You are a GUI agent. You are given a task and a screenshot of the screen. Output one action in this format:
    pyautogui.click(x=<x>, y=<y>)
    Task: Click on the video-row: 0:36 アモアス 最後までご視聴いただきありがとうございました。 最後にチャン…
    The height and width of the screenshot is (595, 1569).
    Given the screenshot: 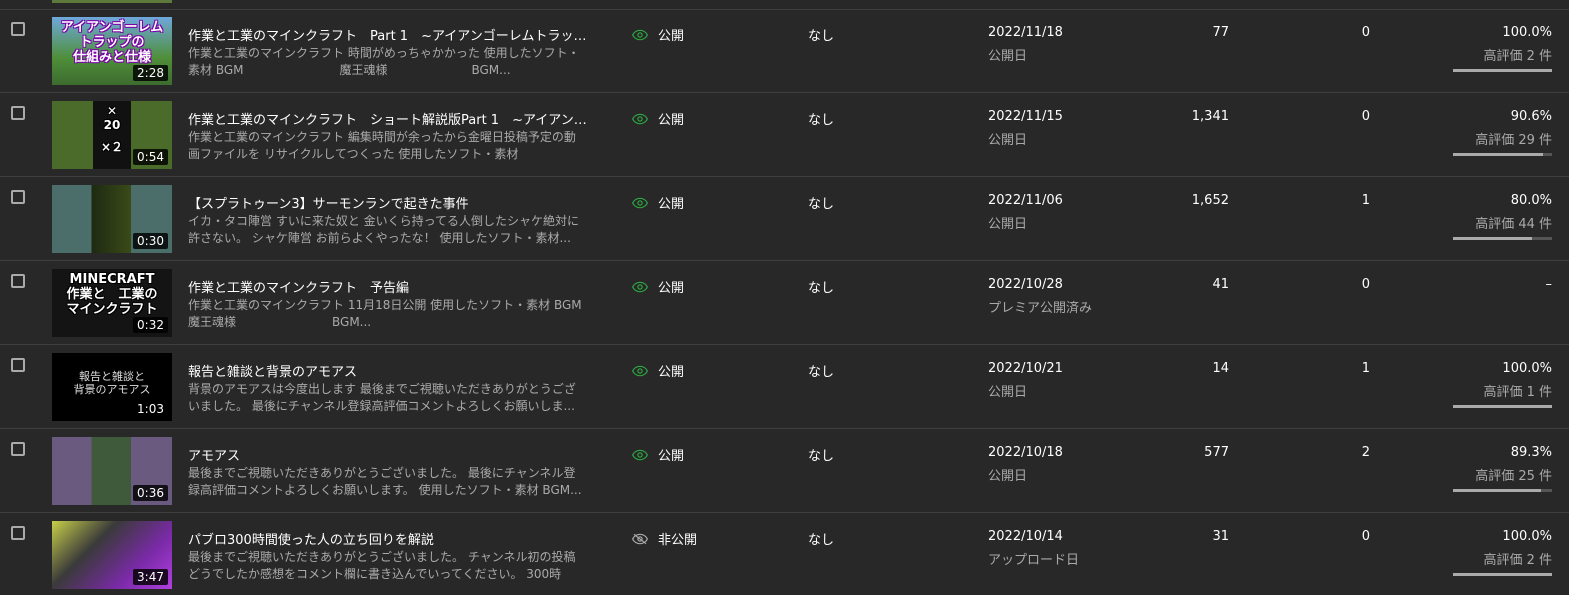 What is the action you would take?
    pyautogui.click(x=784, y=471)
    